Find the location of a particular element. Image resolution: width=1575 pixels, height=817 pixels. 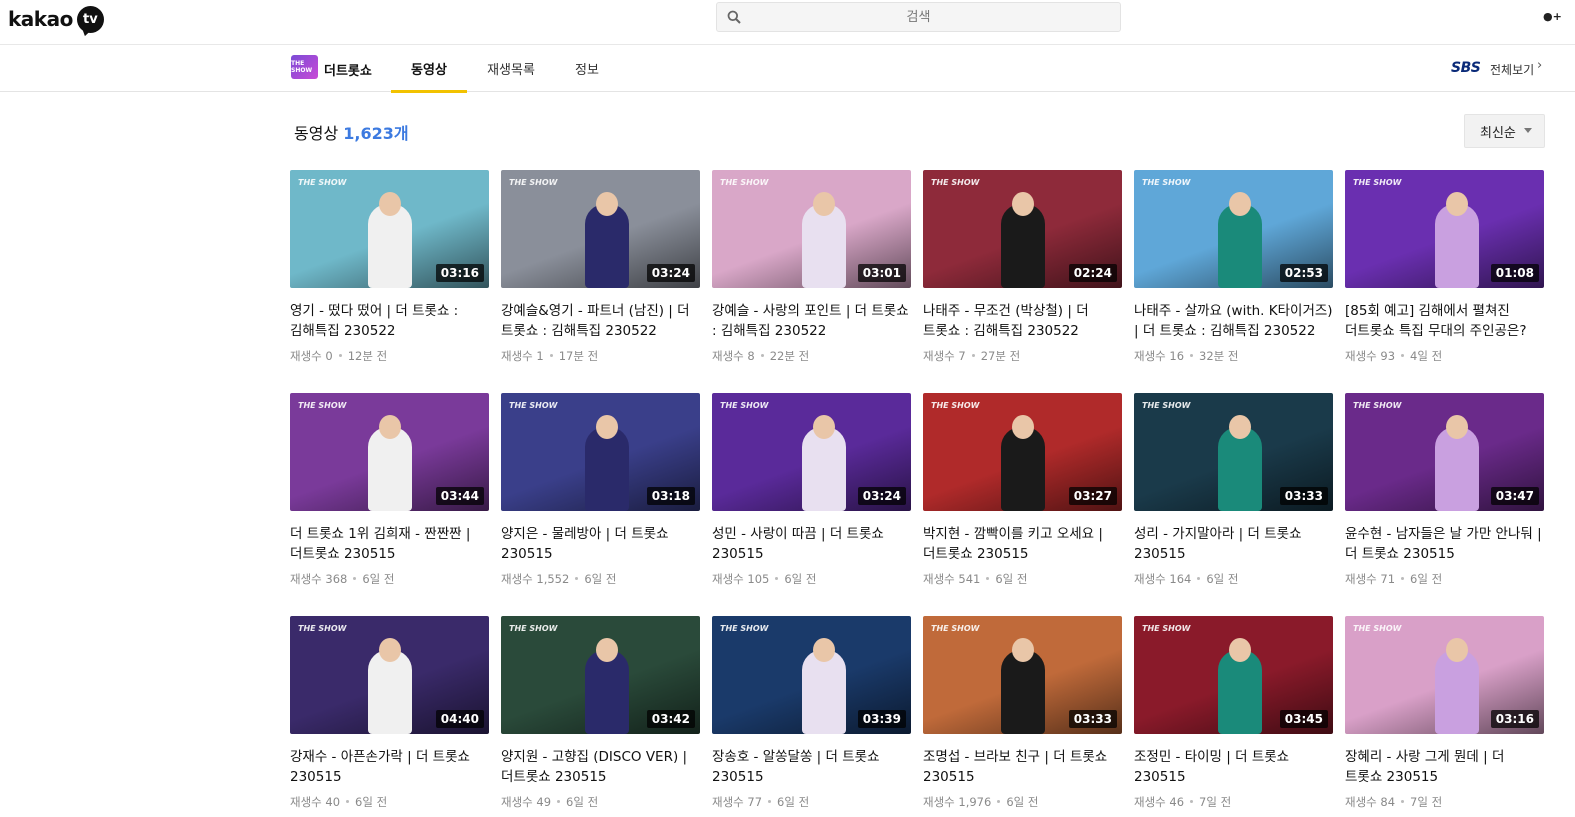

video-thumbnail: THE SHOW 01:08 is located at coordinates (1444, 229).